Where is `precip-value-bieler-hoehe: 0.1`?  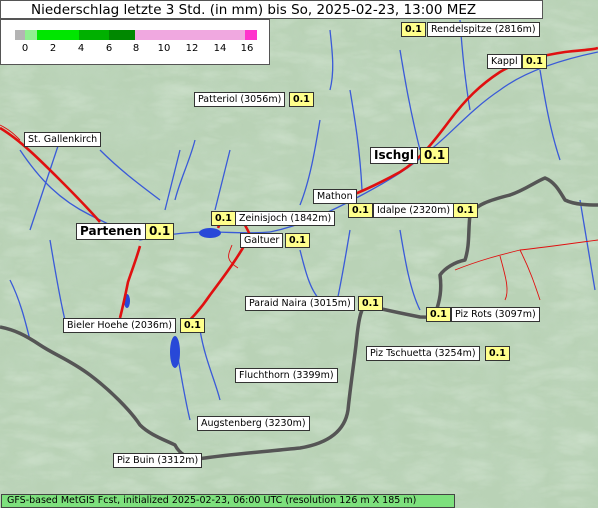
precip-value-bieler-hoehe: 0.1 is located at coordinates (192, 325).